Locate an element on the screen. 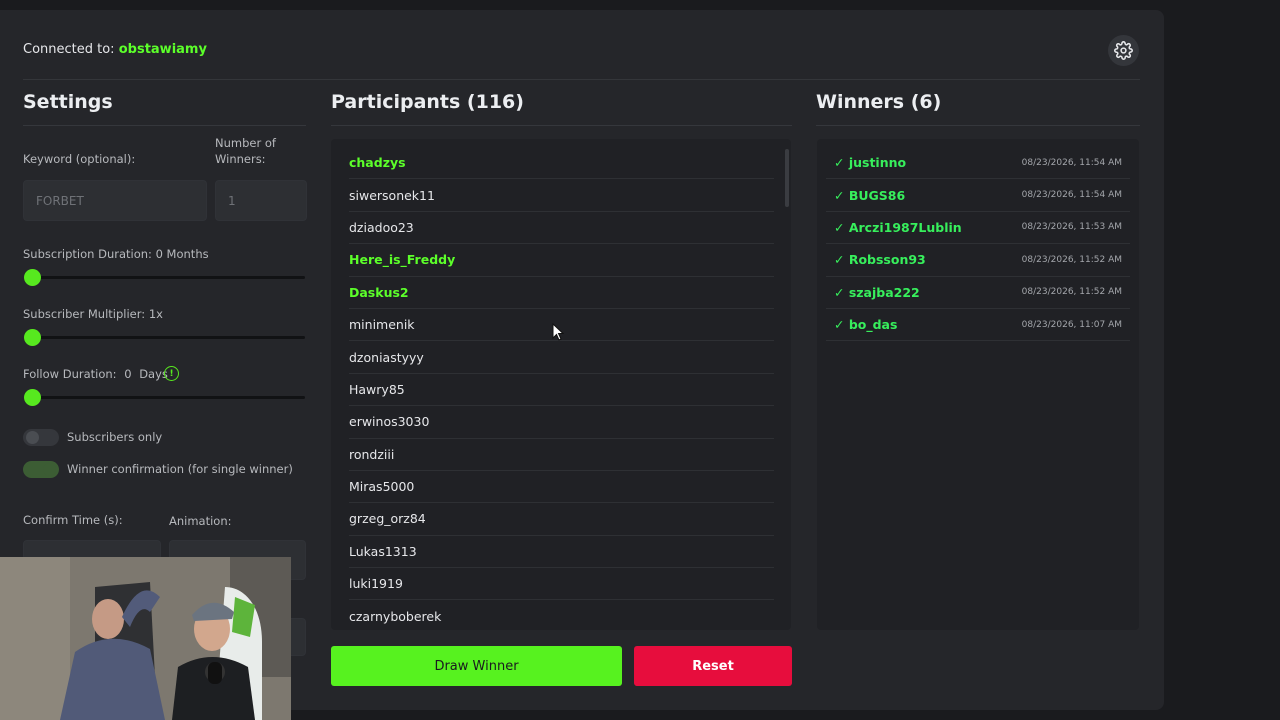 Image resolution: width=1280 pixels, height=720 pixels. follow-duration-label: Follow Duration: 0 Days is located at coordinates (95, 374).